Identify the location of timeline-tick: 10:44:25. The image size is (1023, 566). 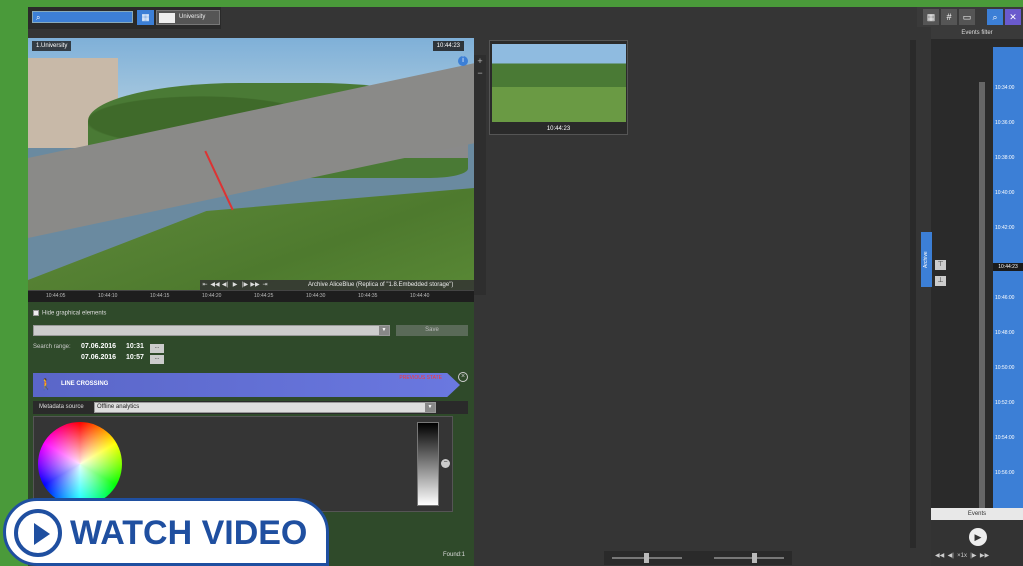
(264, 296).